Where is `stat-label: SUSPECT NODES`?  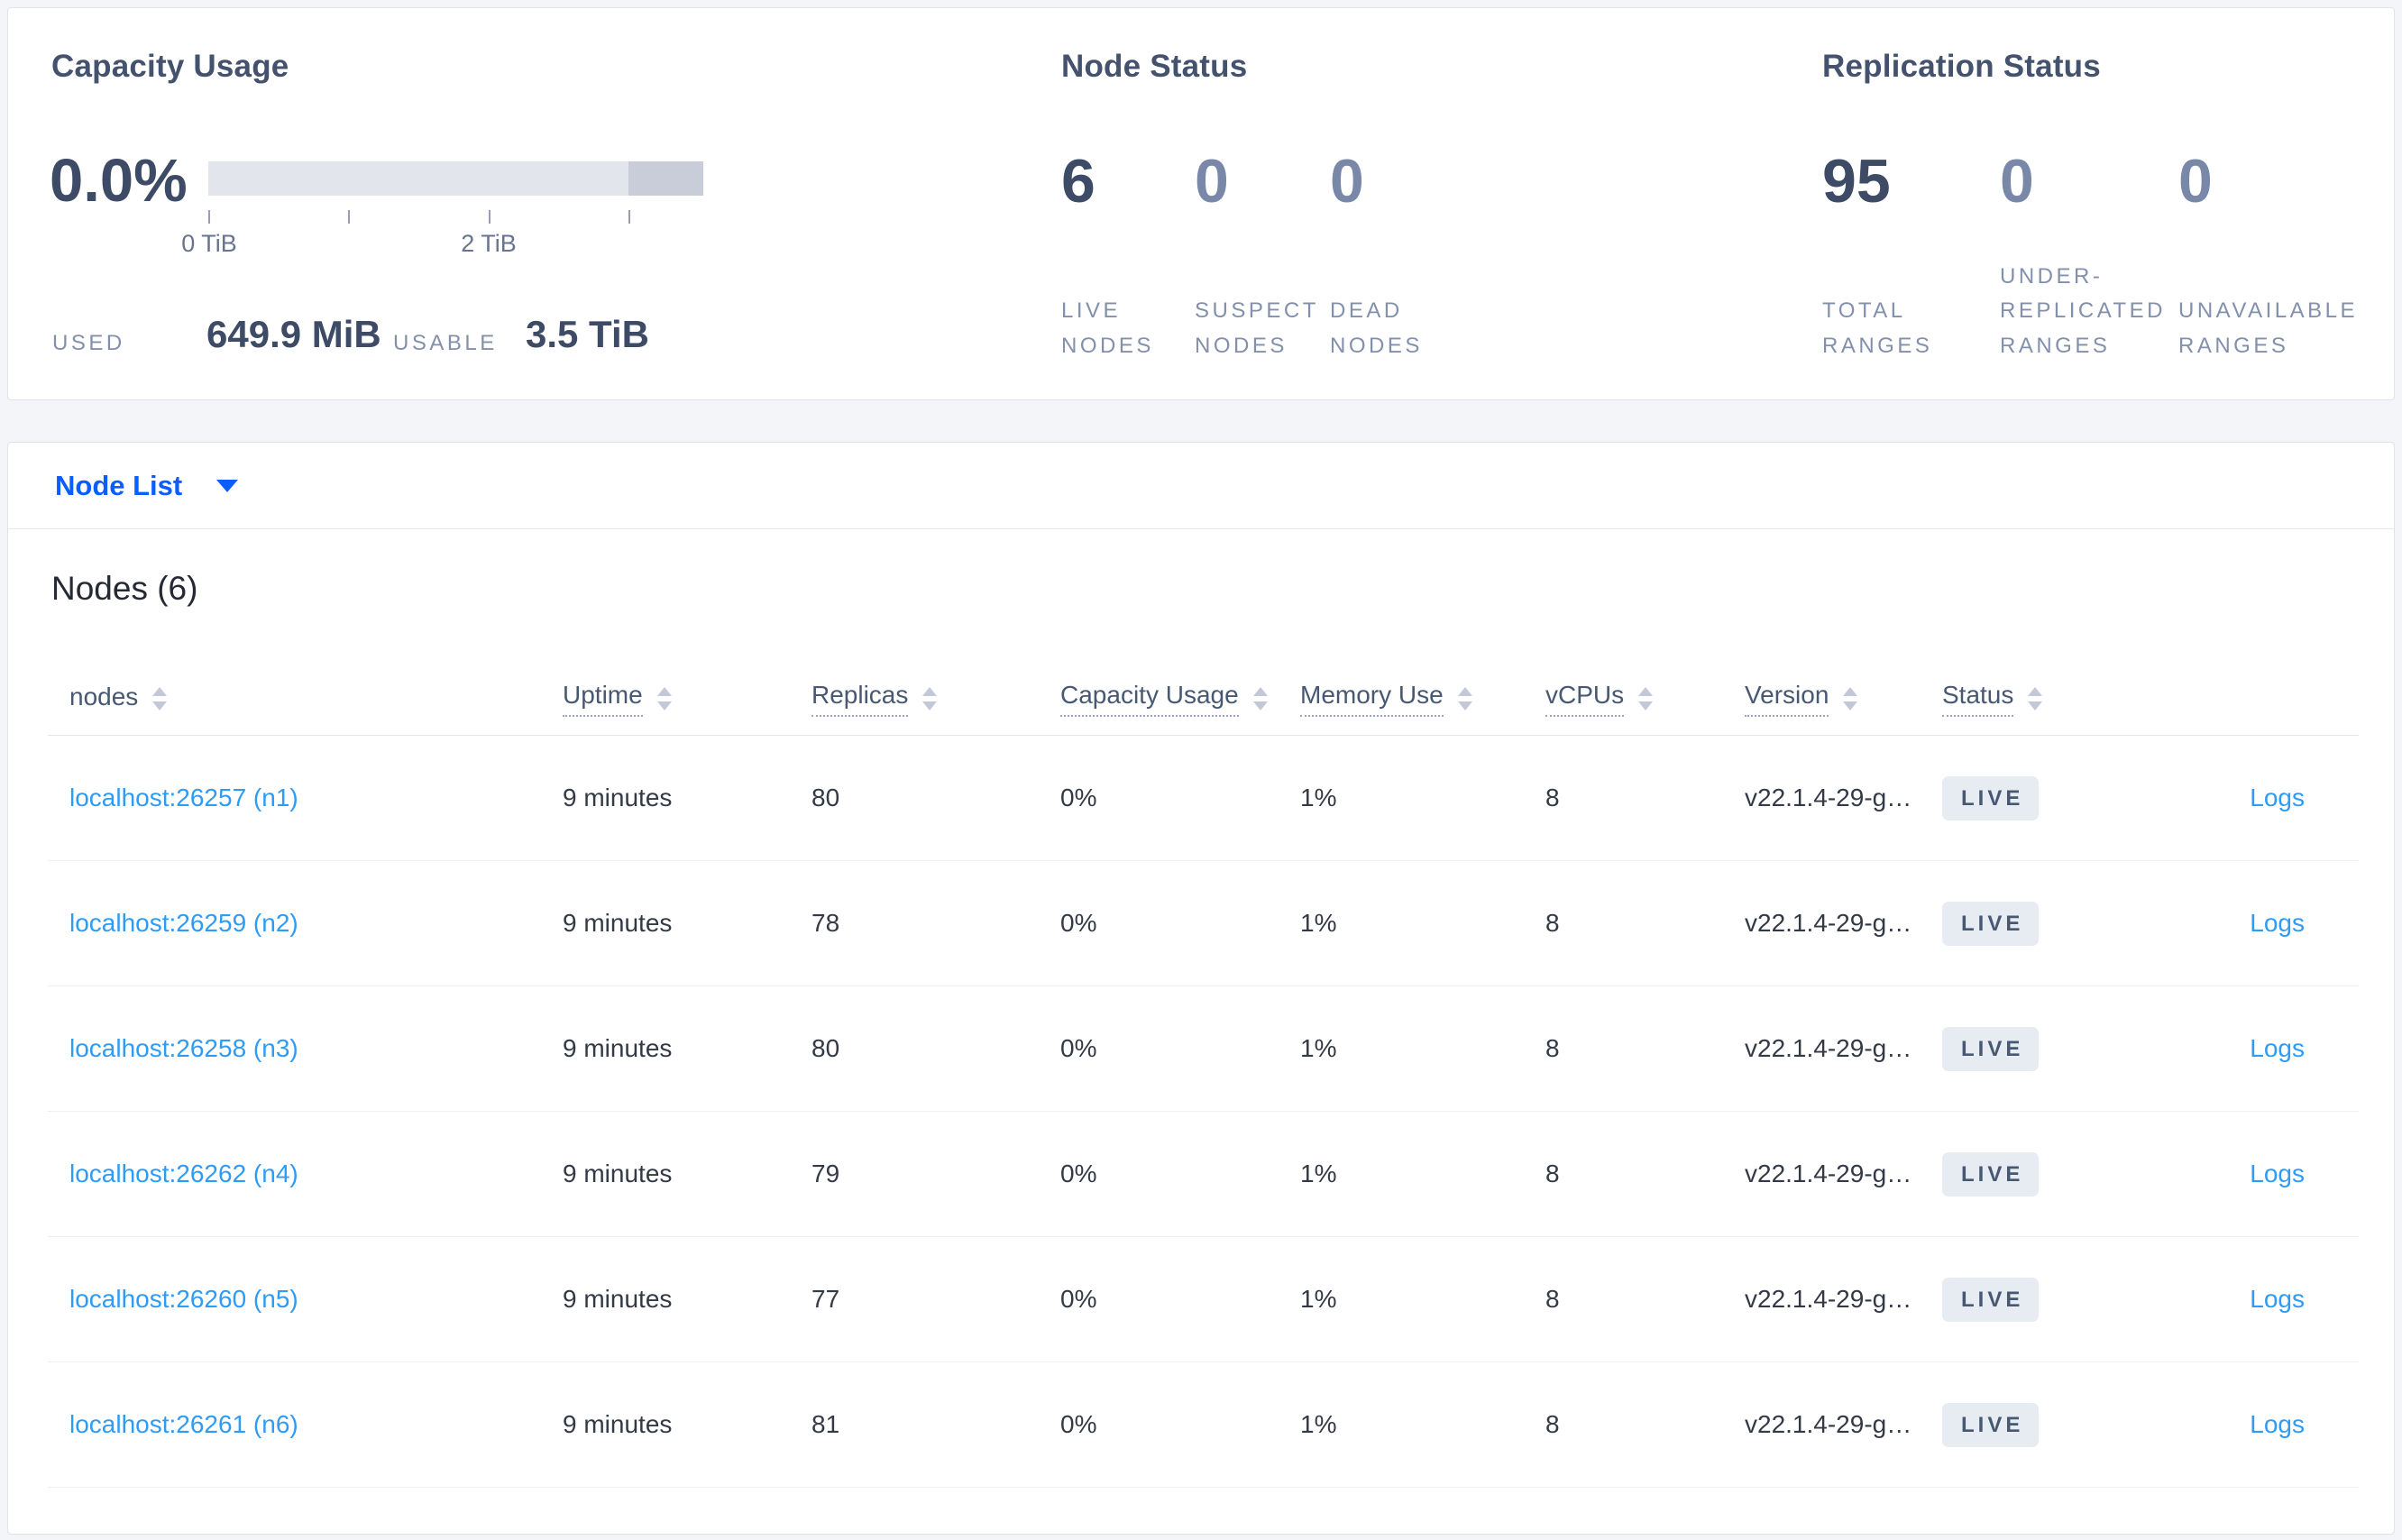
stat-label: SUSPECT NODES is located at coordinates (1257, 328).